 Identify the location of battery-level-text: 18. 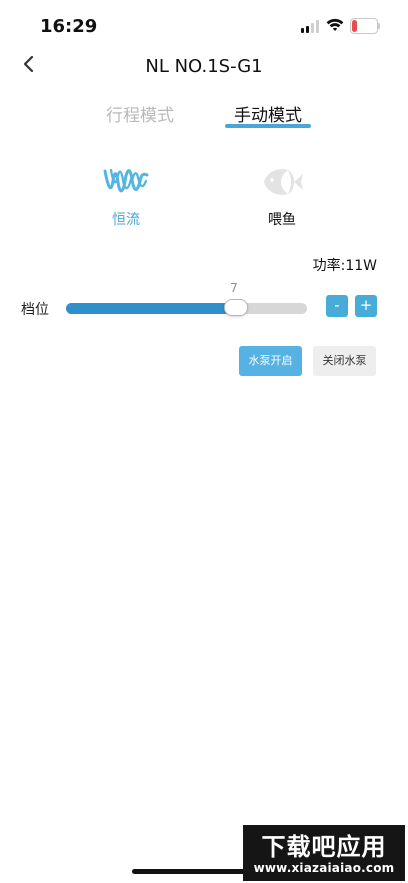
(364, 25).